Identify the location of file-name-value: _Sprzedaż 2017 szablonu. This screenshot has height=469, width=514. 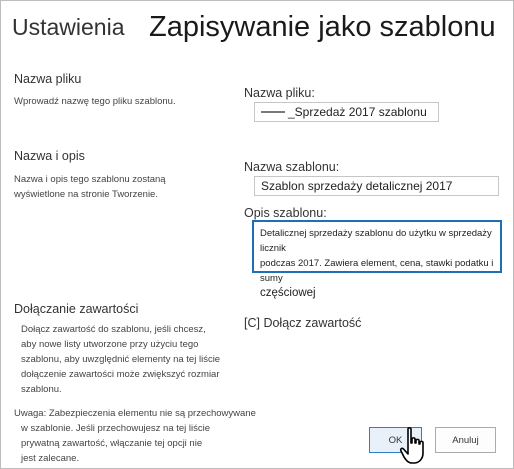
(357, 112).